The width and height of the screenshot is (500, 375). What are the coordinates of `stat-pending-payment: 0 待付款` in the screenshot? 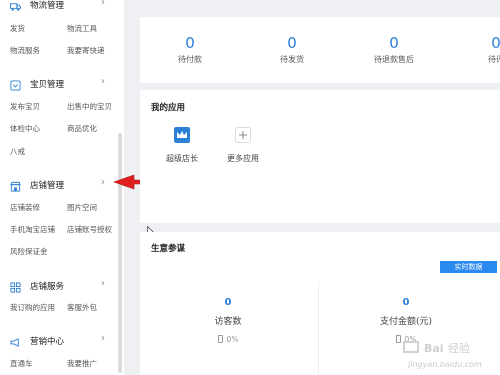 It's located at (190, 49).